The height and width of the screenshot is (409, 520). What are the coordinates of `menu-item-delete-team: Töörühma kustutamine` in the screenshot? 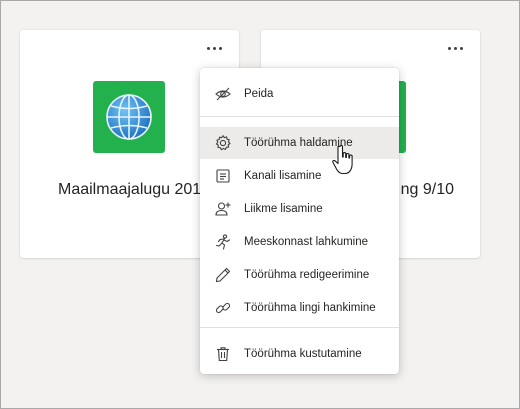 It's located at (299, 354).